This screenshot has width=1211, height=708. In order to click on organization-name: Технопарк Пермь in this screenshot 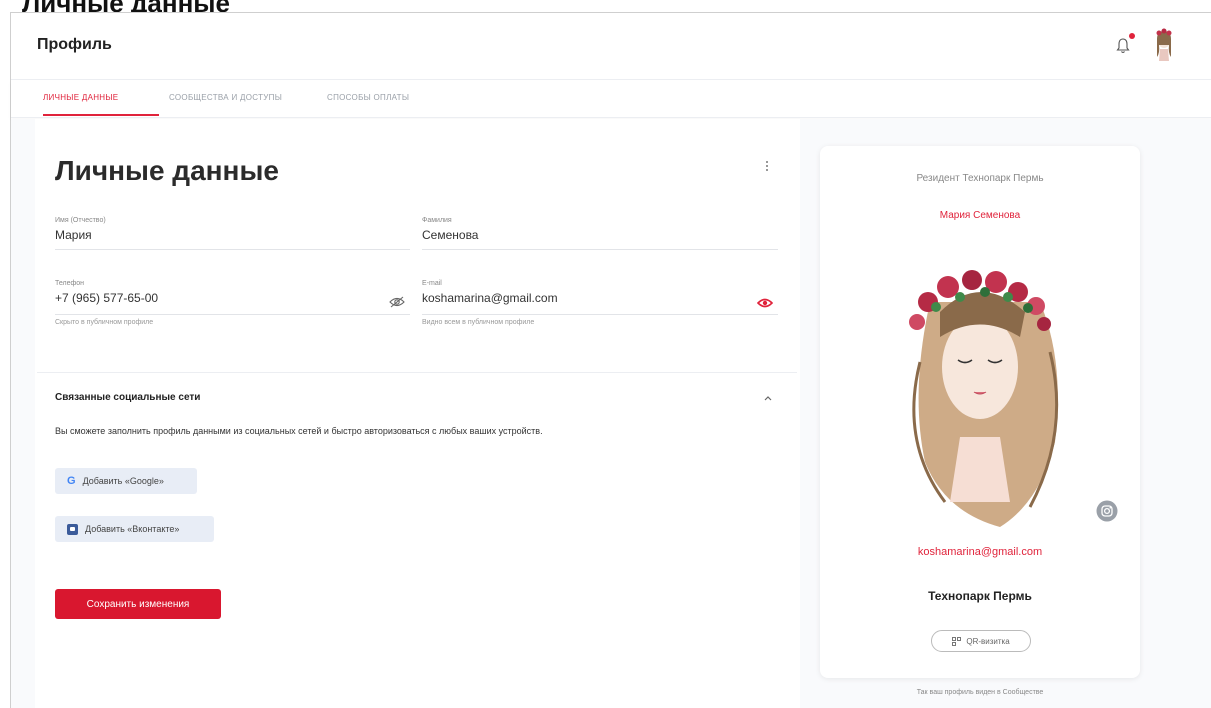, I will do `click(980, 596)`.